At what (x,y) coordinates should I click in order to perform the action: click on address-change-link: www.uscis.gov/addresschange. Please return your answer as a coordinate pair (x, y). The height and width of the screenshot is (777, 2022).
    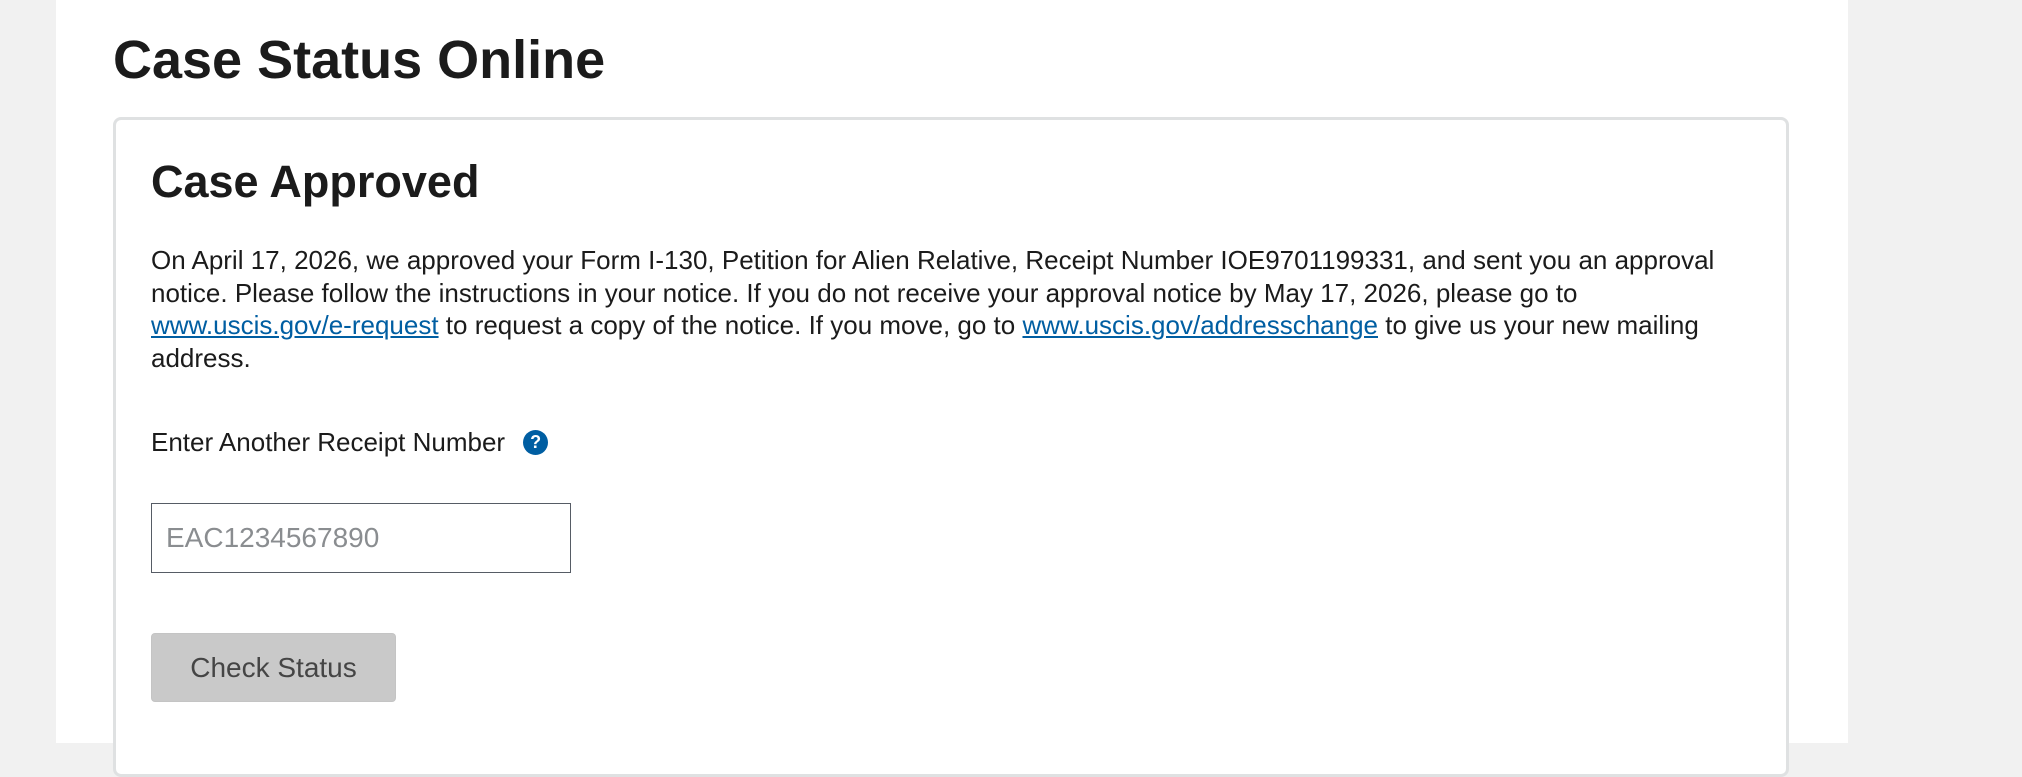
    Looking at the image, I should click on (1200, 325).